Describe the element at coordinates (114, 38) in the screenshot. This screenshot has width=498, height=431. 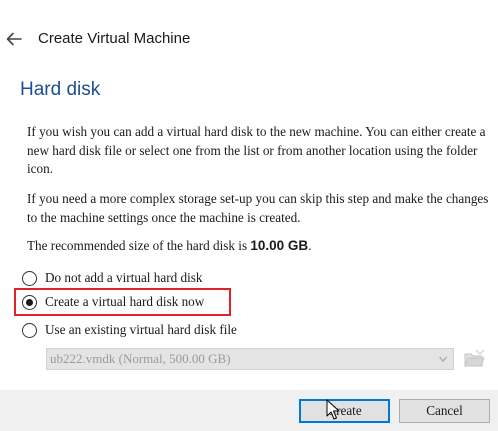
I see `dialog-title: Create Virtual Machine` at that location.